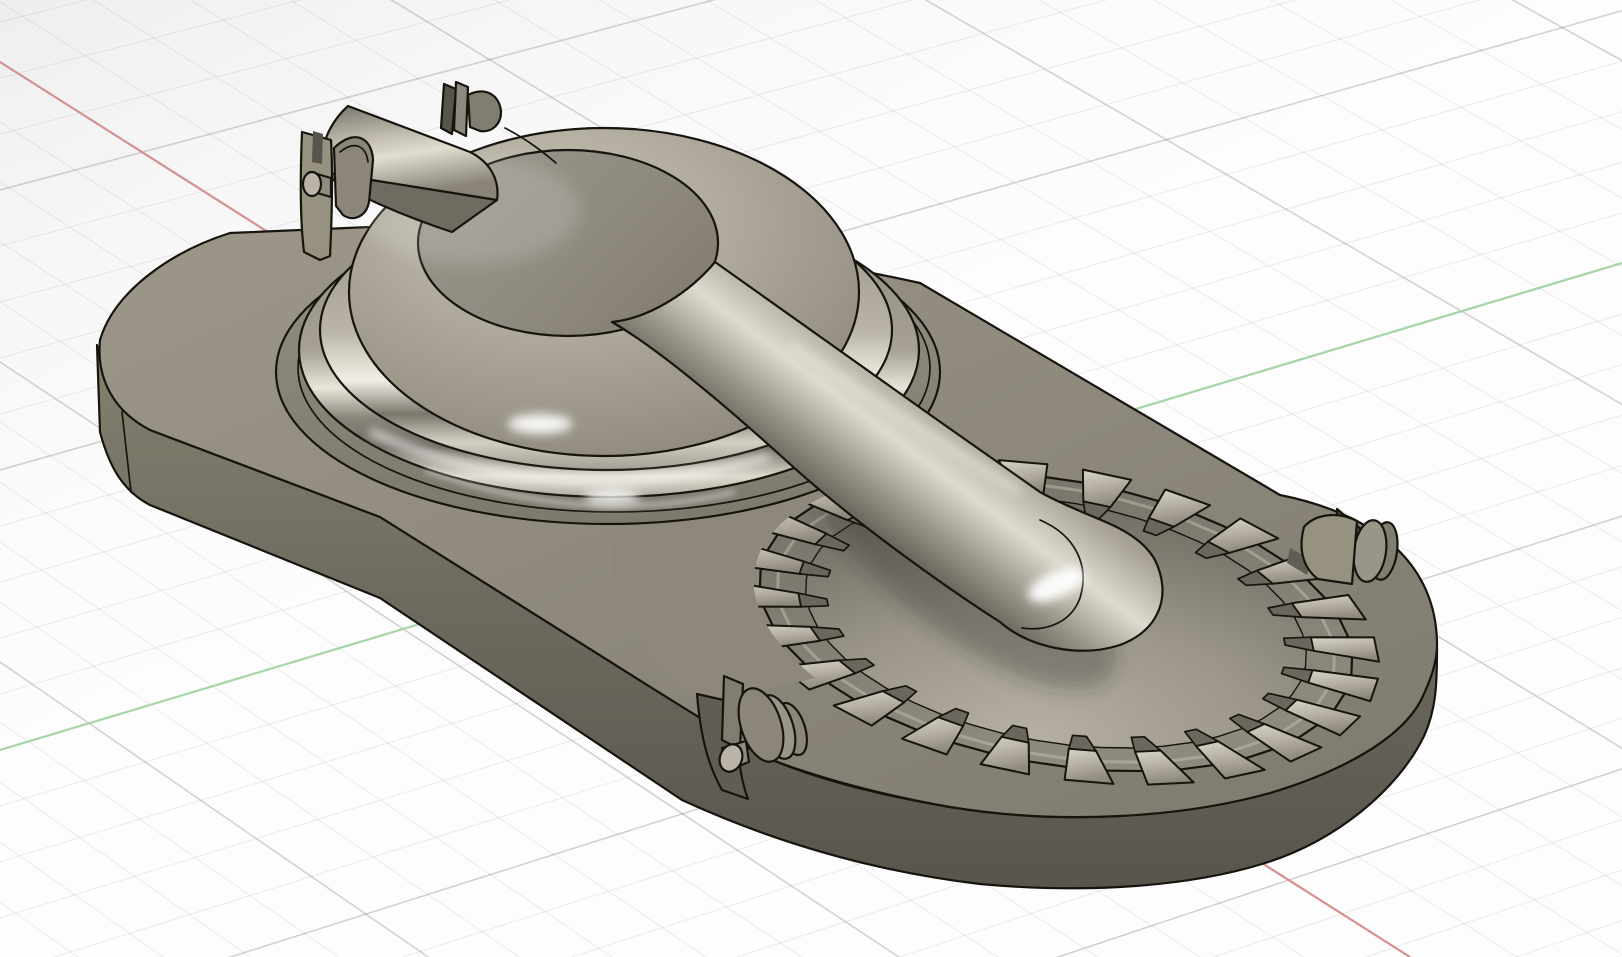 This screenshot has height=957, width=1622. Describe the element at coordinates (312, 184) in the screenshot. I see `hinge-pin-cap` at that location.